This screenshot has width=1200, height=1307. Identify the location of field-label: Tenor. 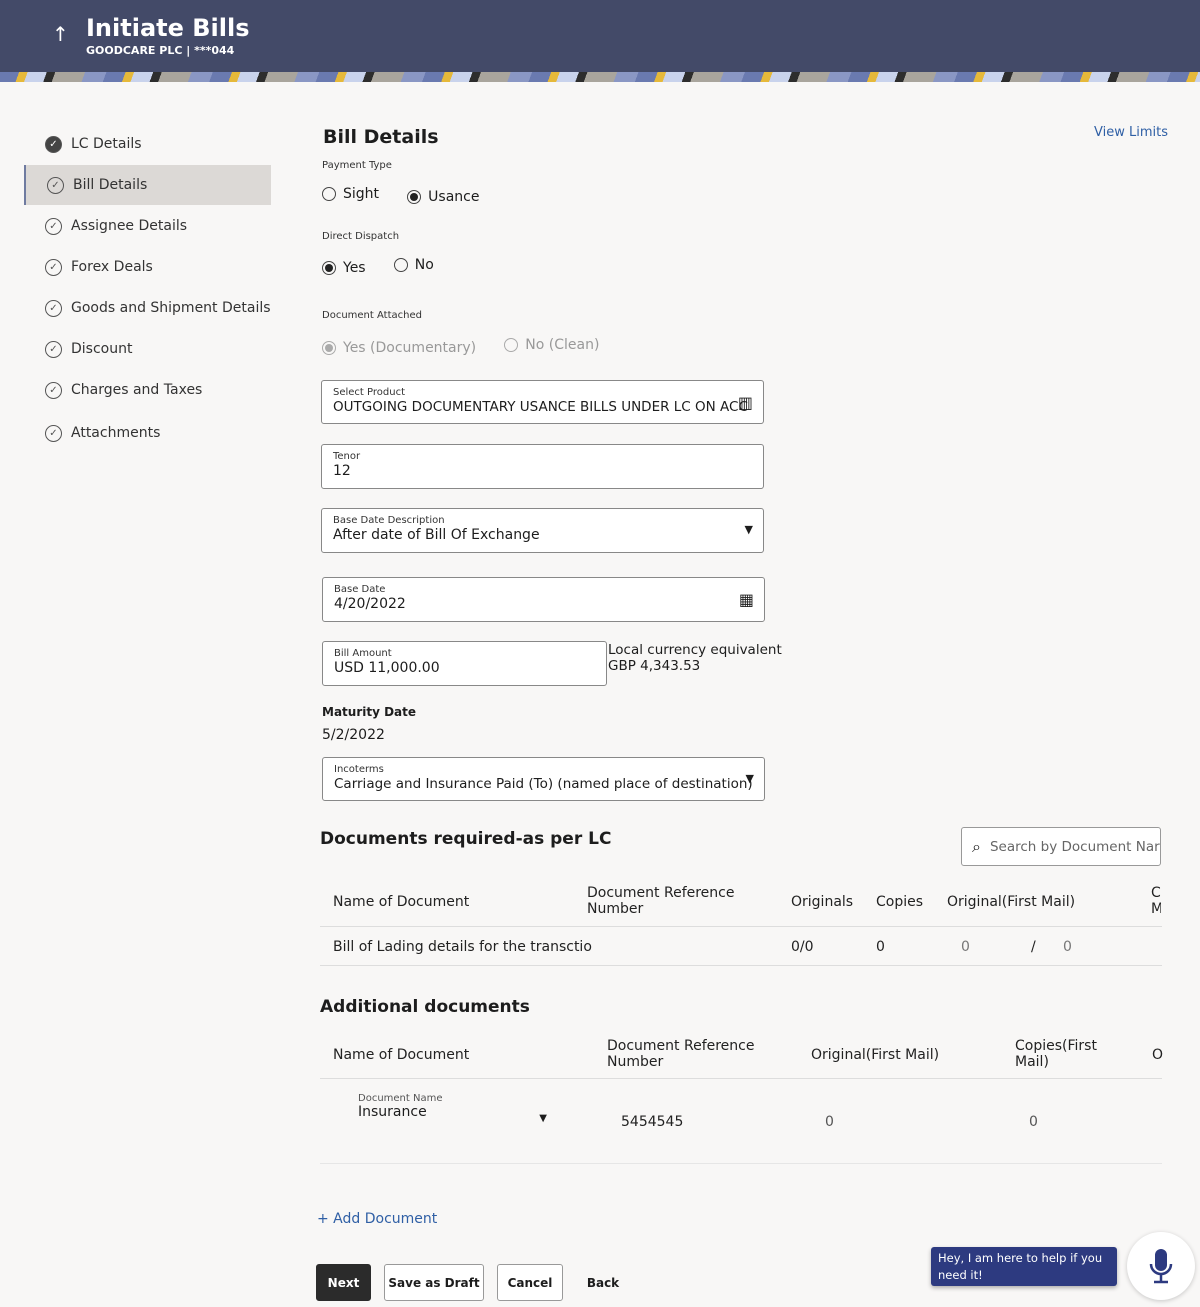
(347, 456).